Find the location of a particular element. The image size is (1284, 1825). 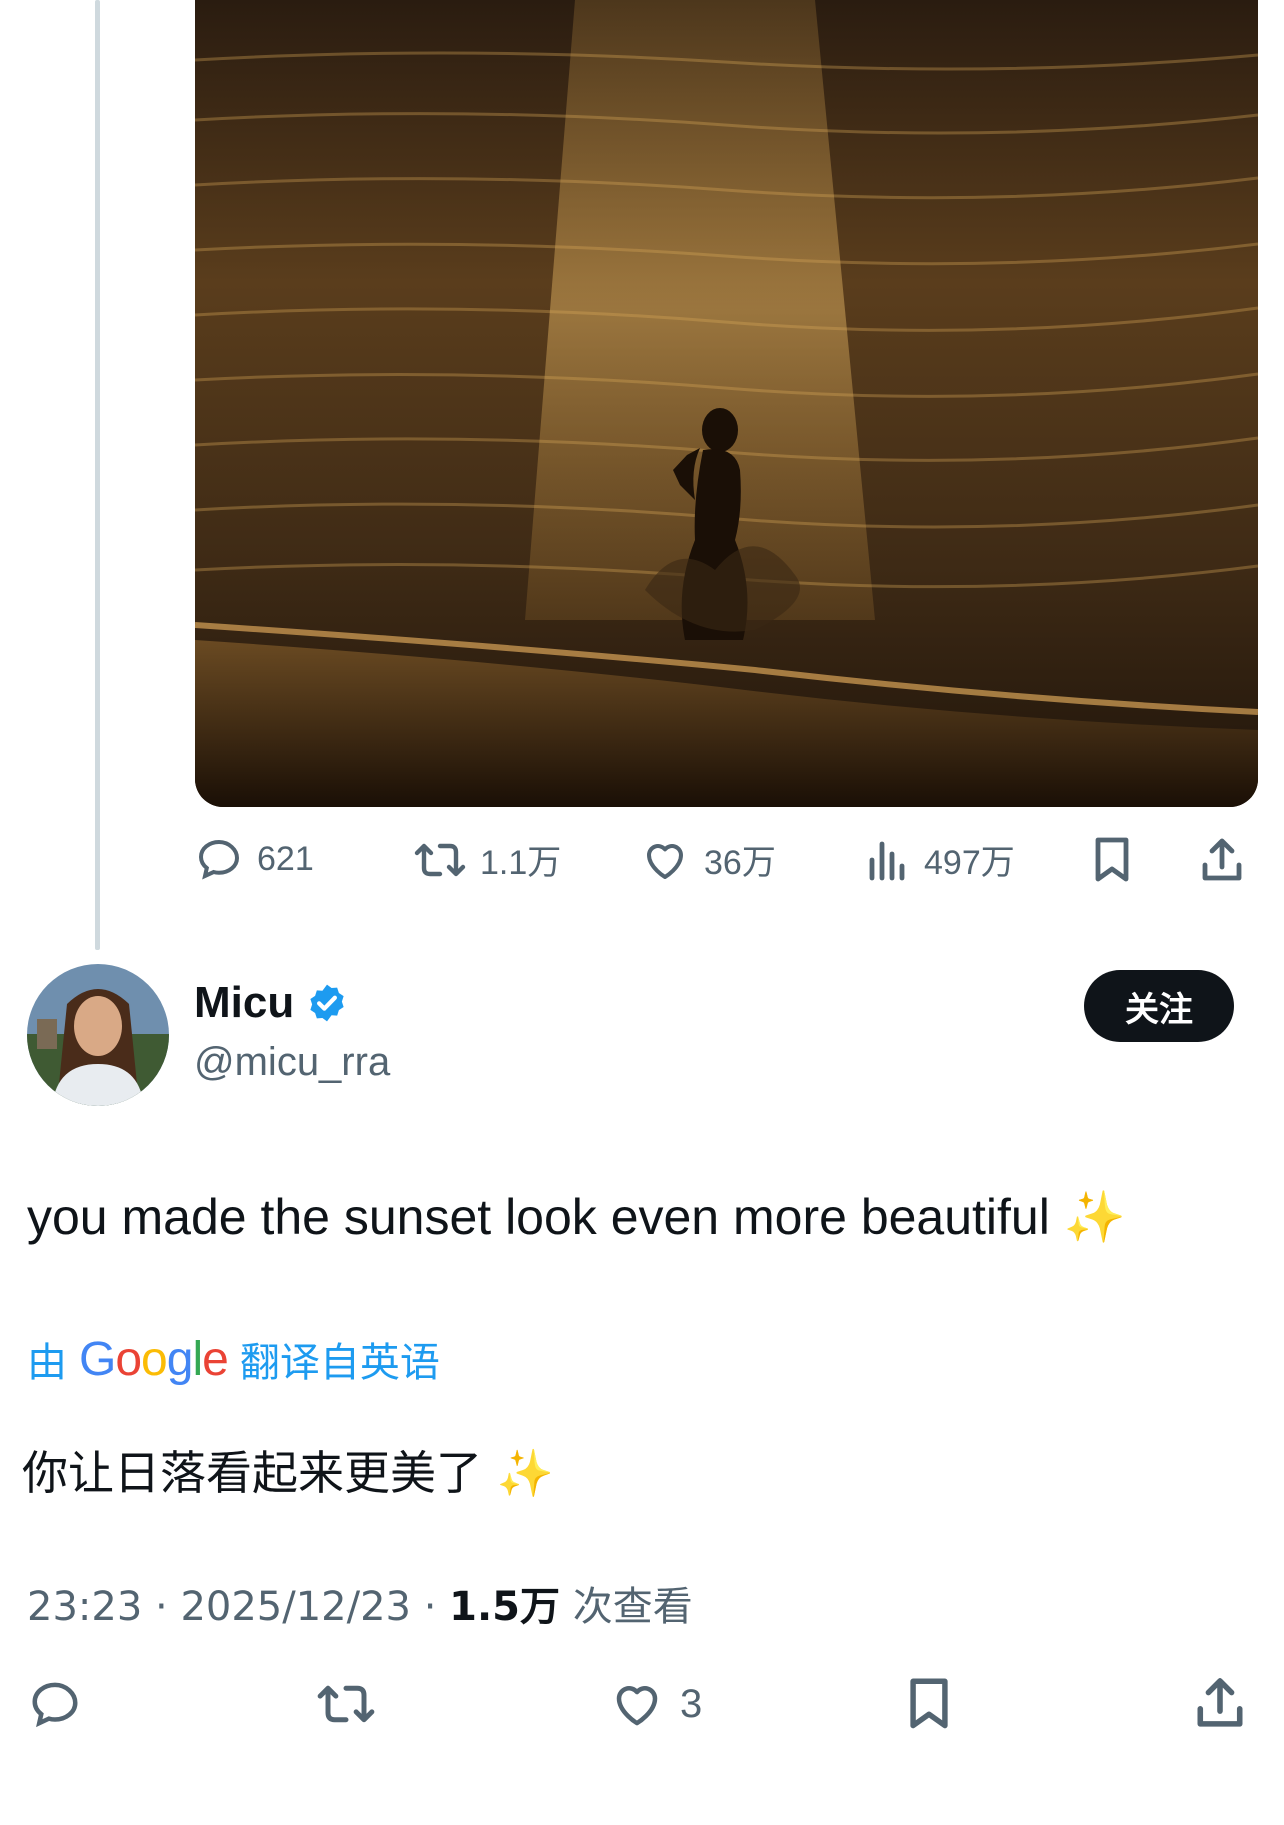

translated-text: 你让日落看起来更美了 ✨ is located at coordinates (288, 1470).